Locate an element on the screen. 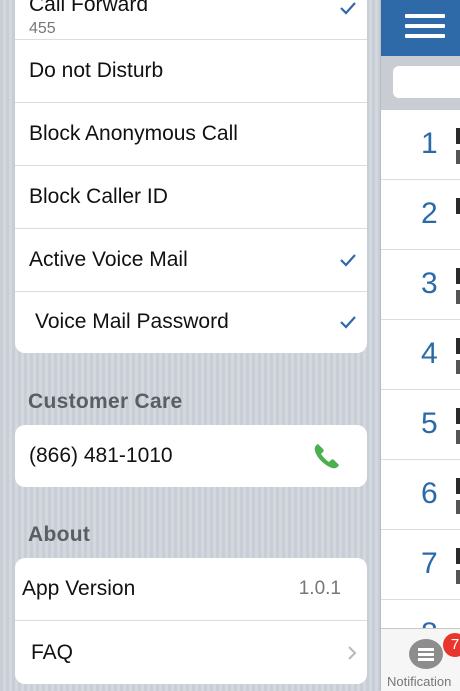 The image size is (460, 691). call-forward-value: 455 is located at coordinates (42, 28).